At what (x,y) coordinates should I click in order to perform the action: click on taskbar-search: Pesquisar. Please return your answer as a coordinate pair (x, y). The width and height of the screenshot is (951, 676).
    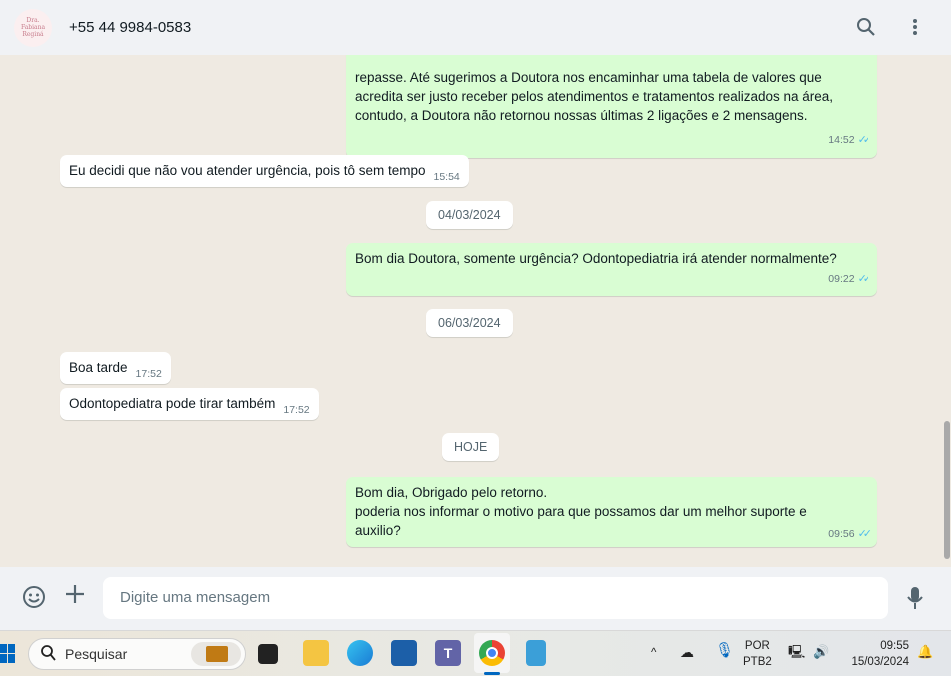
    Looking at the image, I should click on (137, 654).